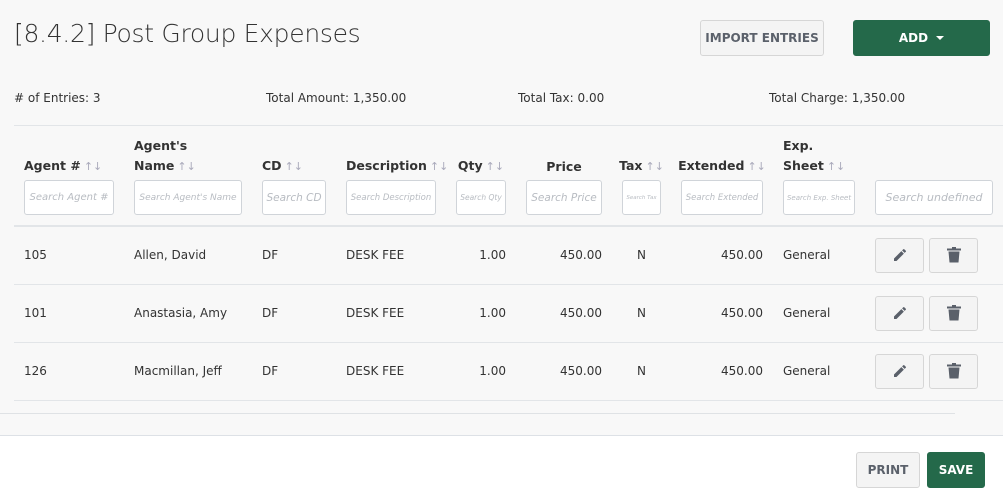 Image resolution: width=1003 pixels, height=499 pixels. Describe the element at coordinates (336, 98) in the screenshot. I see `total-amount: Total Amount: 1,350.00` at that location.